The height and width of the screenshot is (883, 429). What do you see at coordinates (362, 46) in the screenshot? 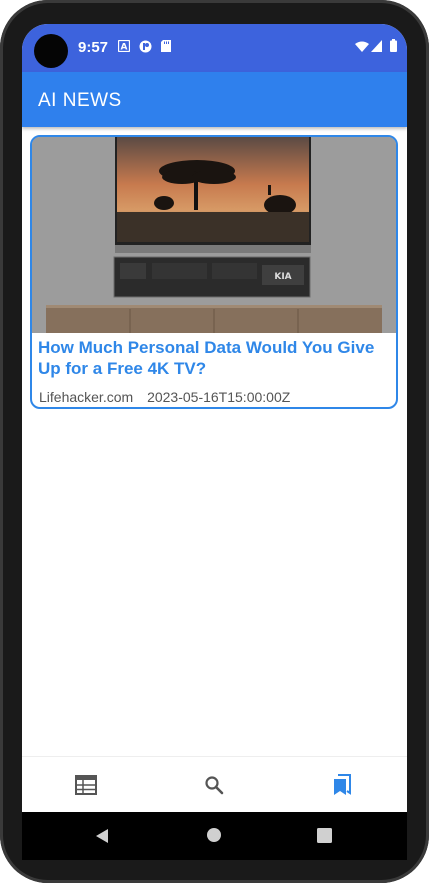
I see `wifi-icon` at bounding box center [362, 46].